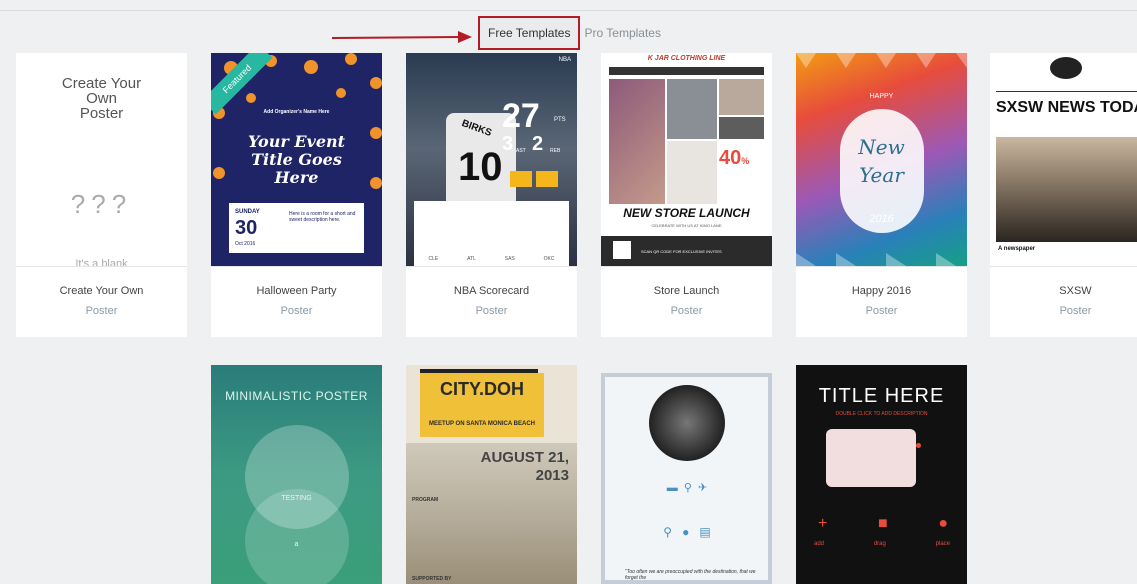  Describe the element at coordinates (871, 458) in the screenshot. I see `usa-map` at that location.